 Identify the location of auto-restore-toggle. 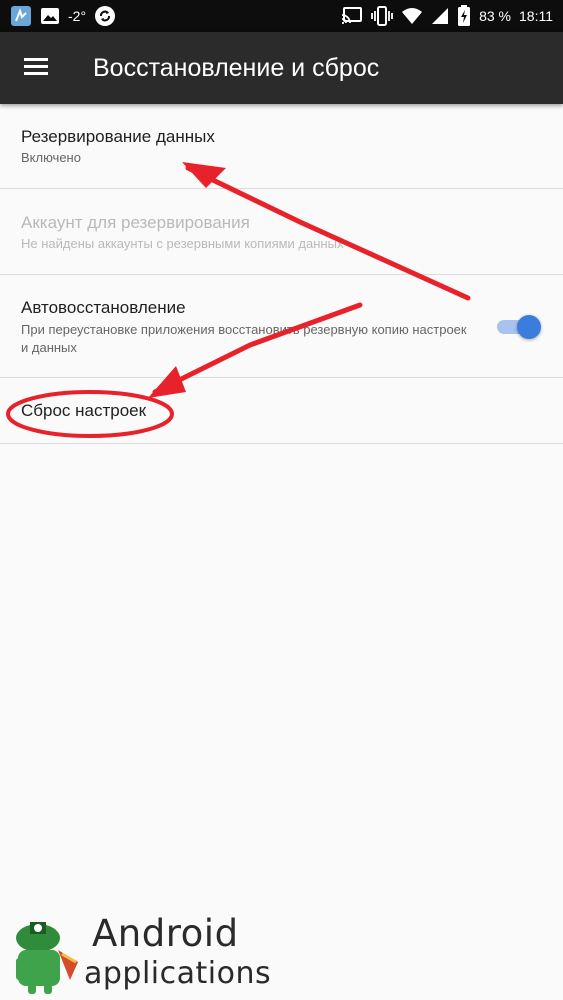
(519, 327).